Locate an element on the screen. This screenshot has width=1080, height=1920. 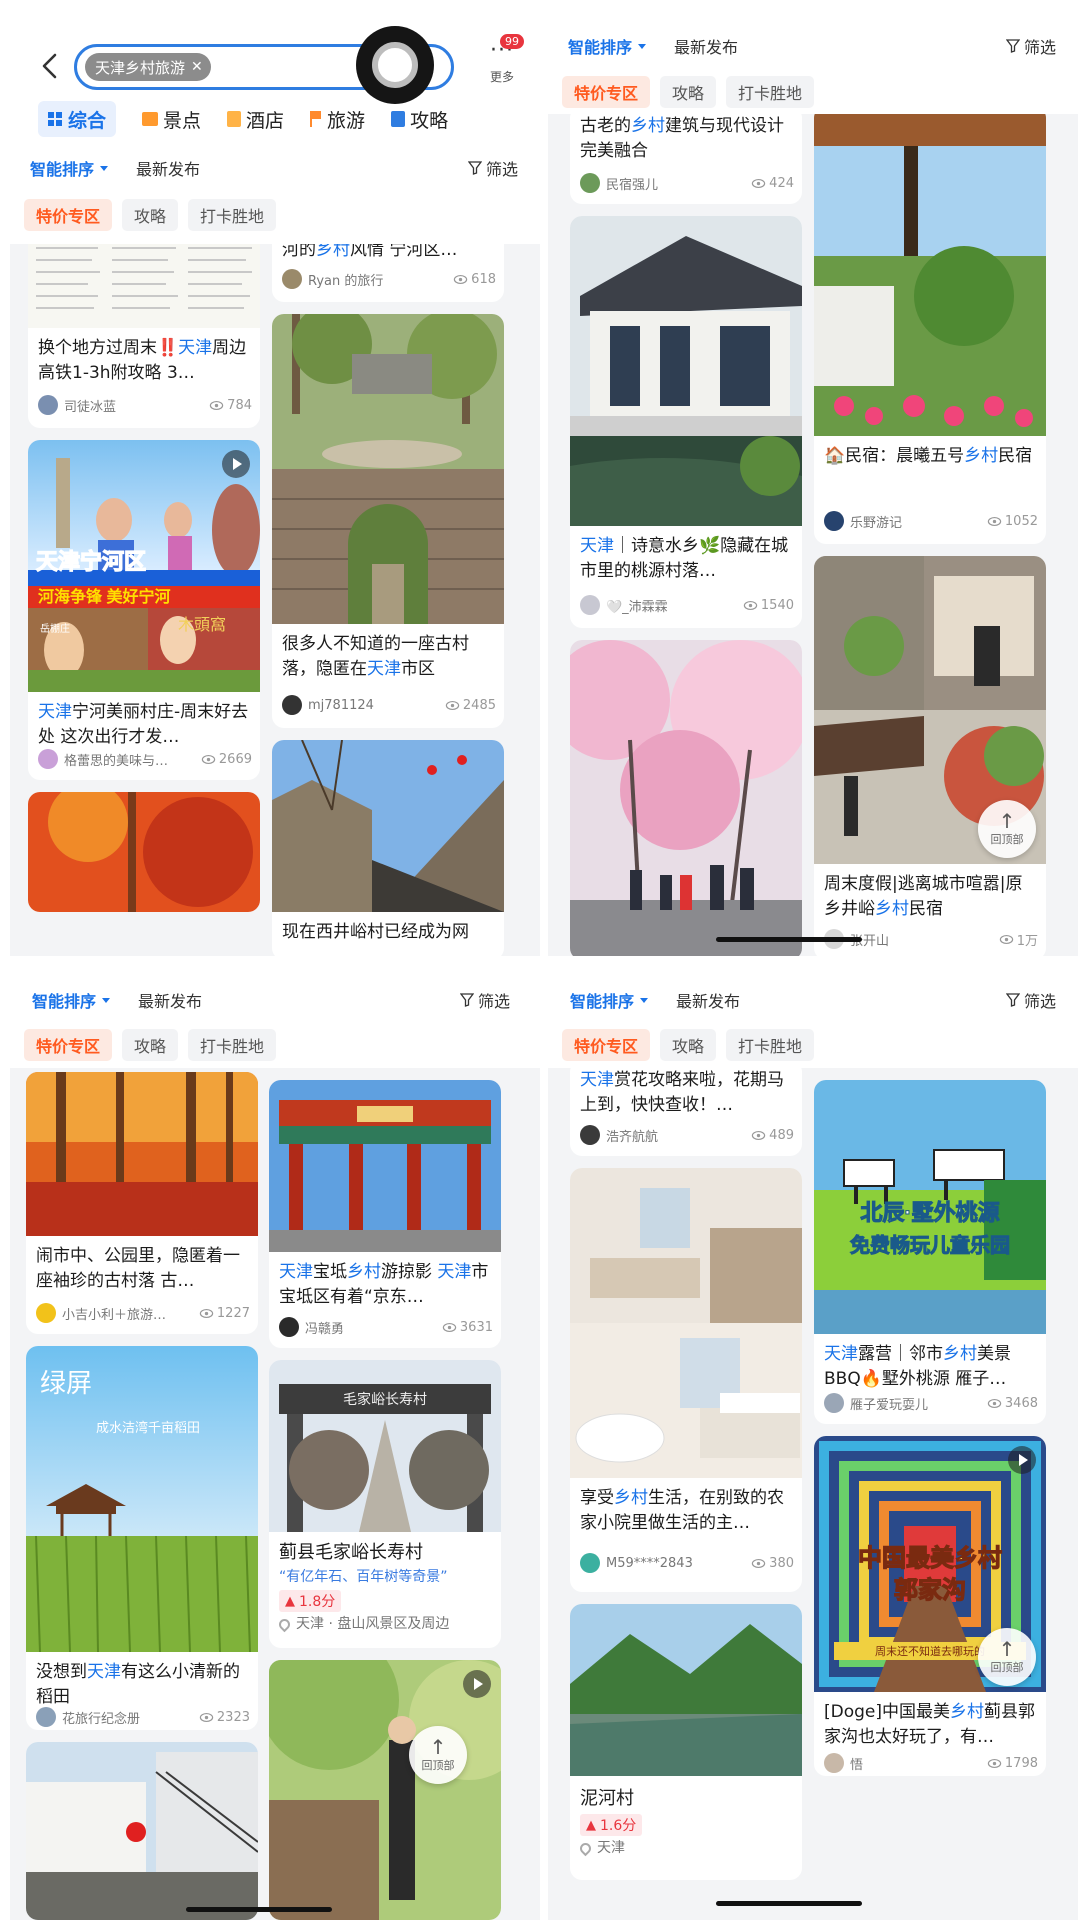
more-button: ··· 更多 99 is located at coordinates (502, 61).